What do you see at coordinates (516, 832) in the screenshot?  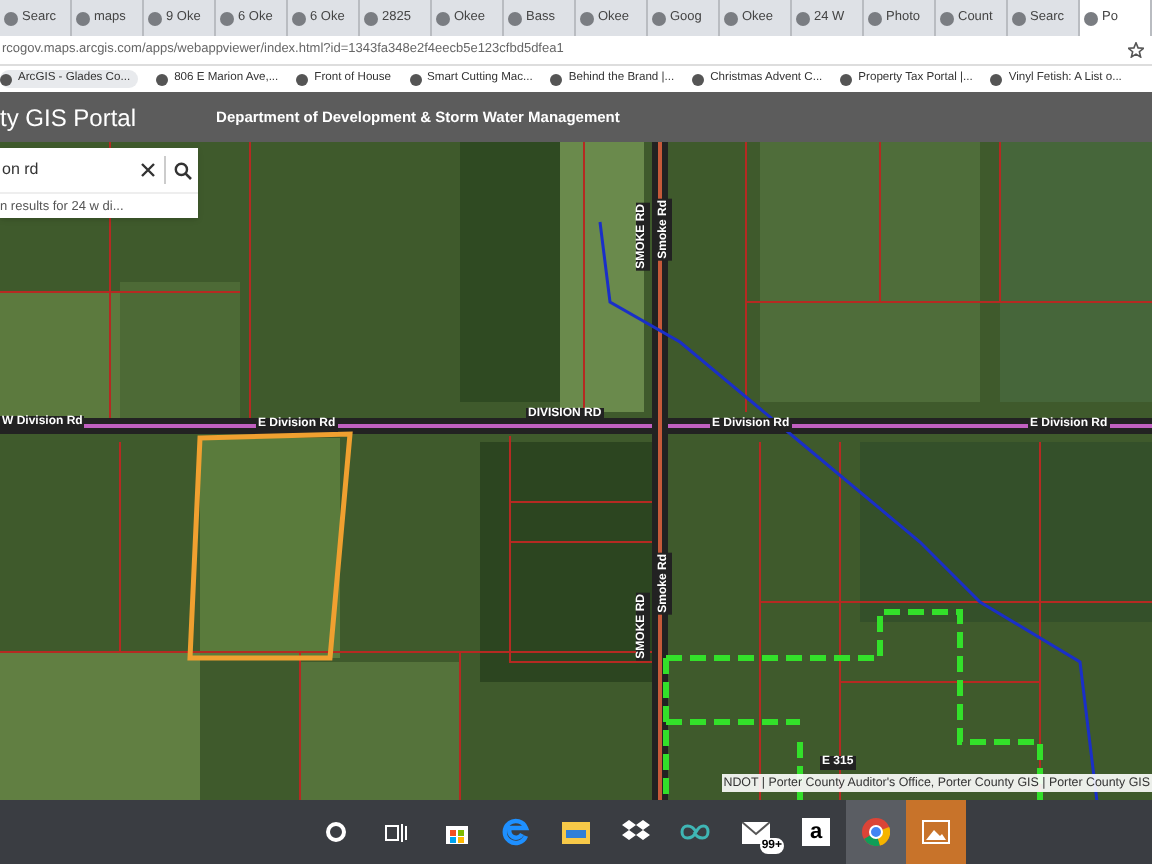 I see `e-logo-icon` at bounding box center [516, 832].